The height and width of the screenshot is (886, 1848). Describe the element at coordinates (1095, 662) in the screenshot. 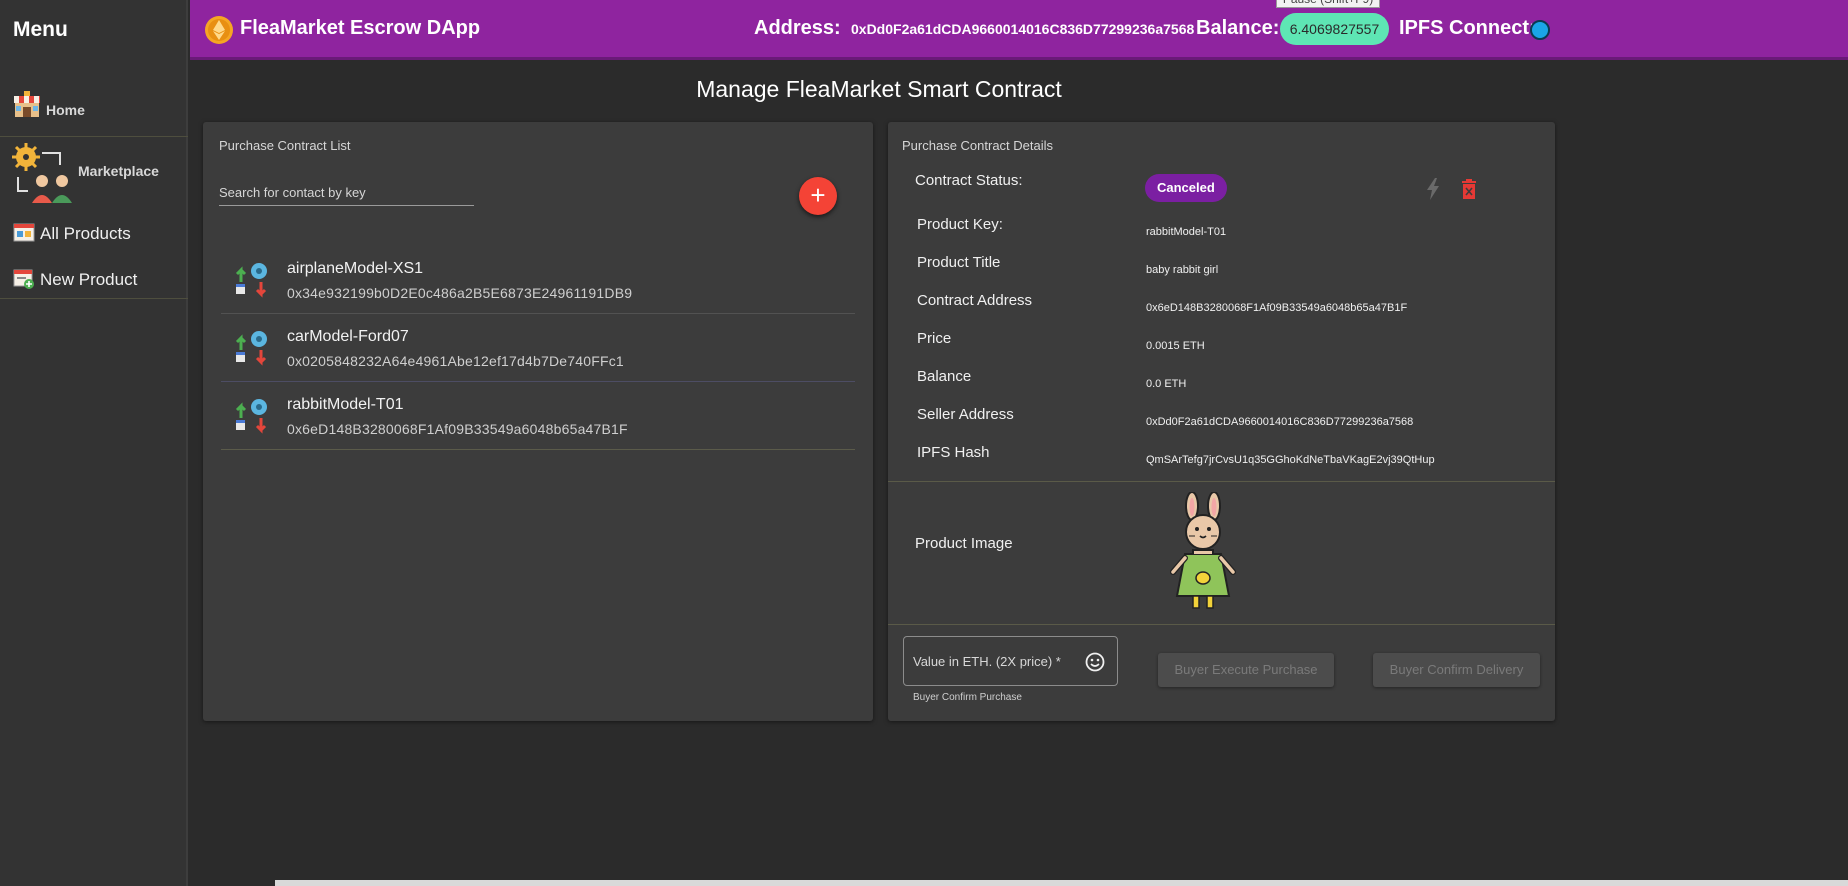

I see `smile-icon` at that location.